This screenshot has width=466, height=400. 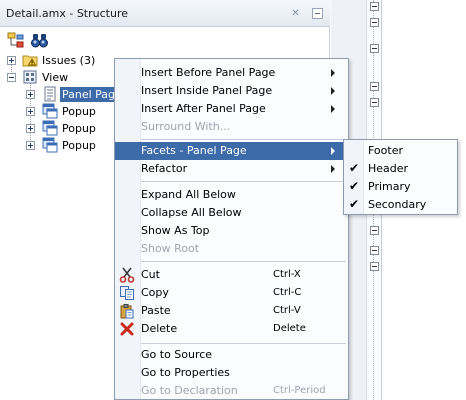 I want to click on menu-item-label: Insert Inside Panel Page, so click(x=207, y=90).